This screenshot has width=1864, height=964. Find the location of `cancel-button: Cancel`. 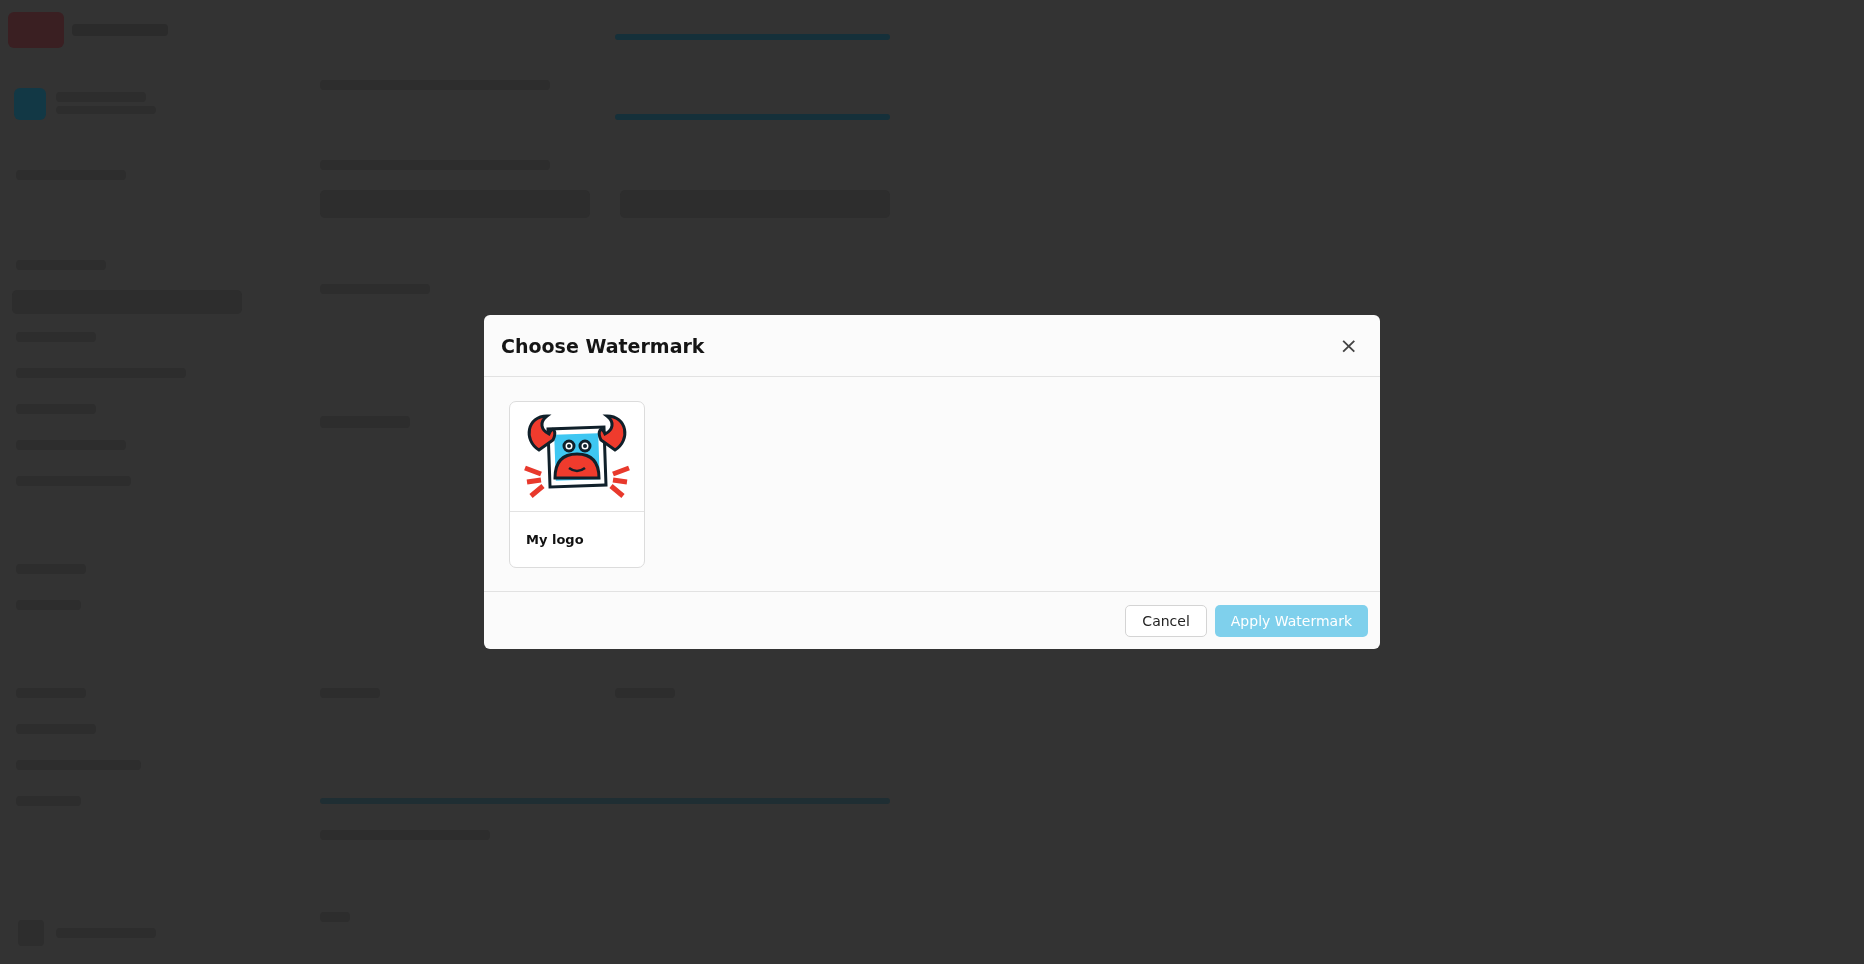

cancel-button: Cancel is located at coordinates (1166, 620).